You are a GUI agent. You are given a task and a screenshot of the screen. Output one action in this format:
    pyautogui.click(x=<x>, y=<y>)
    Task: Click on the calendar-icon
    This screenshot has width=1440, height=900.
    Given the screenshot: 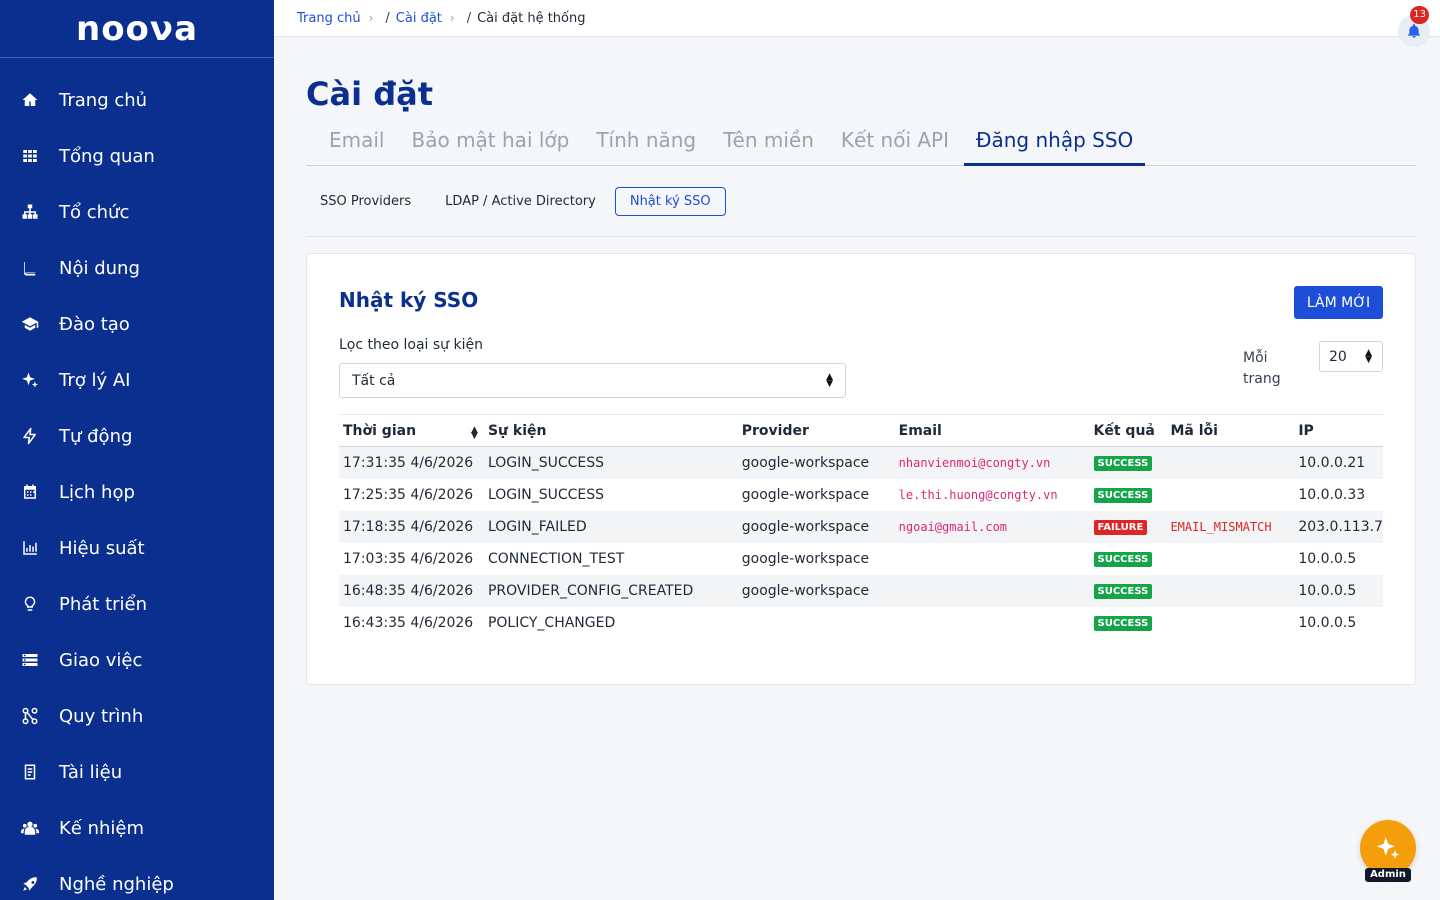 What is the action you would take?
    pyautogui.click(x=30, y=492)
    